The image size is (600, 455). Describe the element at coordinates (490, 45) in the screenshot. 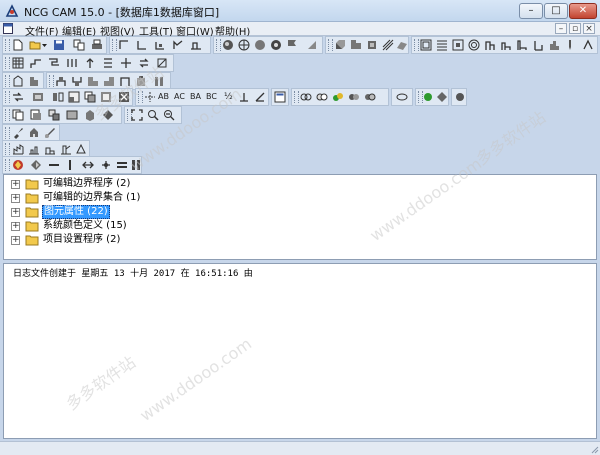

I see `z-level-icon` at that location.